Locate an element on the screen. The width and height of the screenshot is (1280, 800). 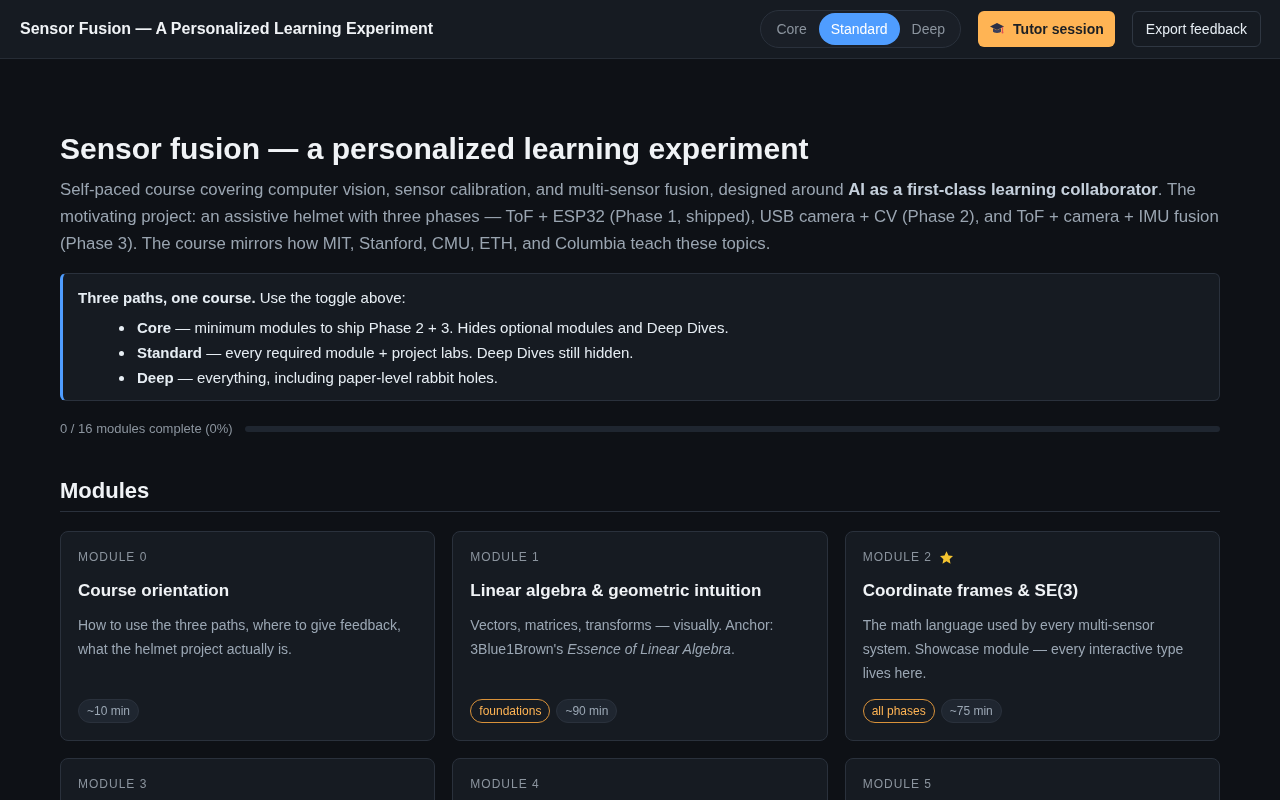
module-number: MODULE 1 is located at coordinates (505, 557).